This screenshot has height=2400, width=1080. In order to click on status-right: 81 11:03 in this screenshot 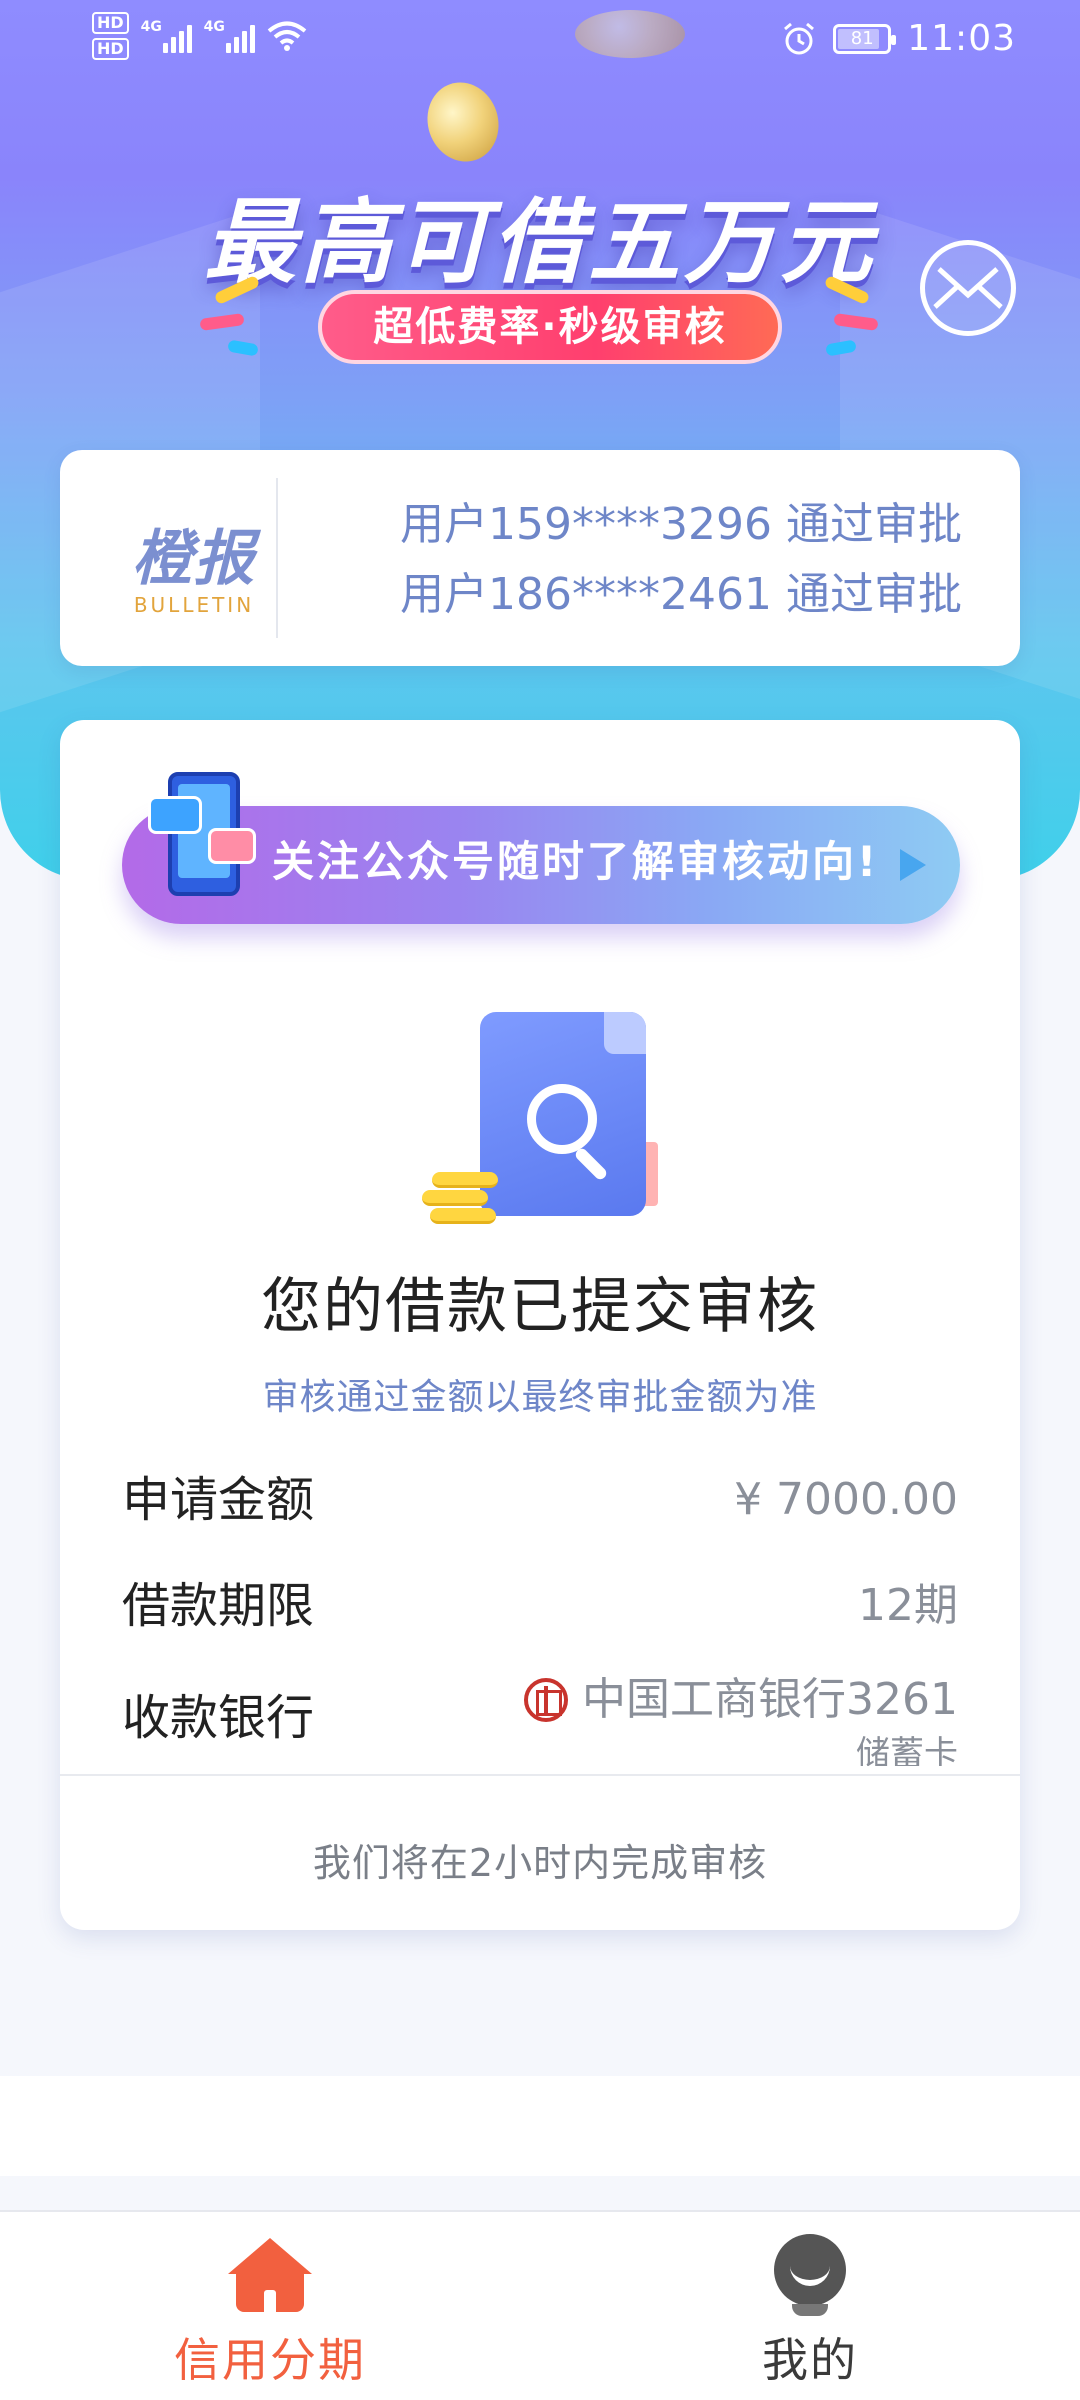, I will do `click(898, 38)`.